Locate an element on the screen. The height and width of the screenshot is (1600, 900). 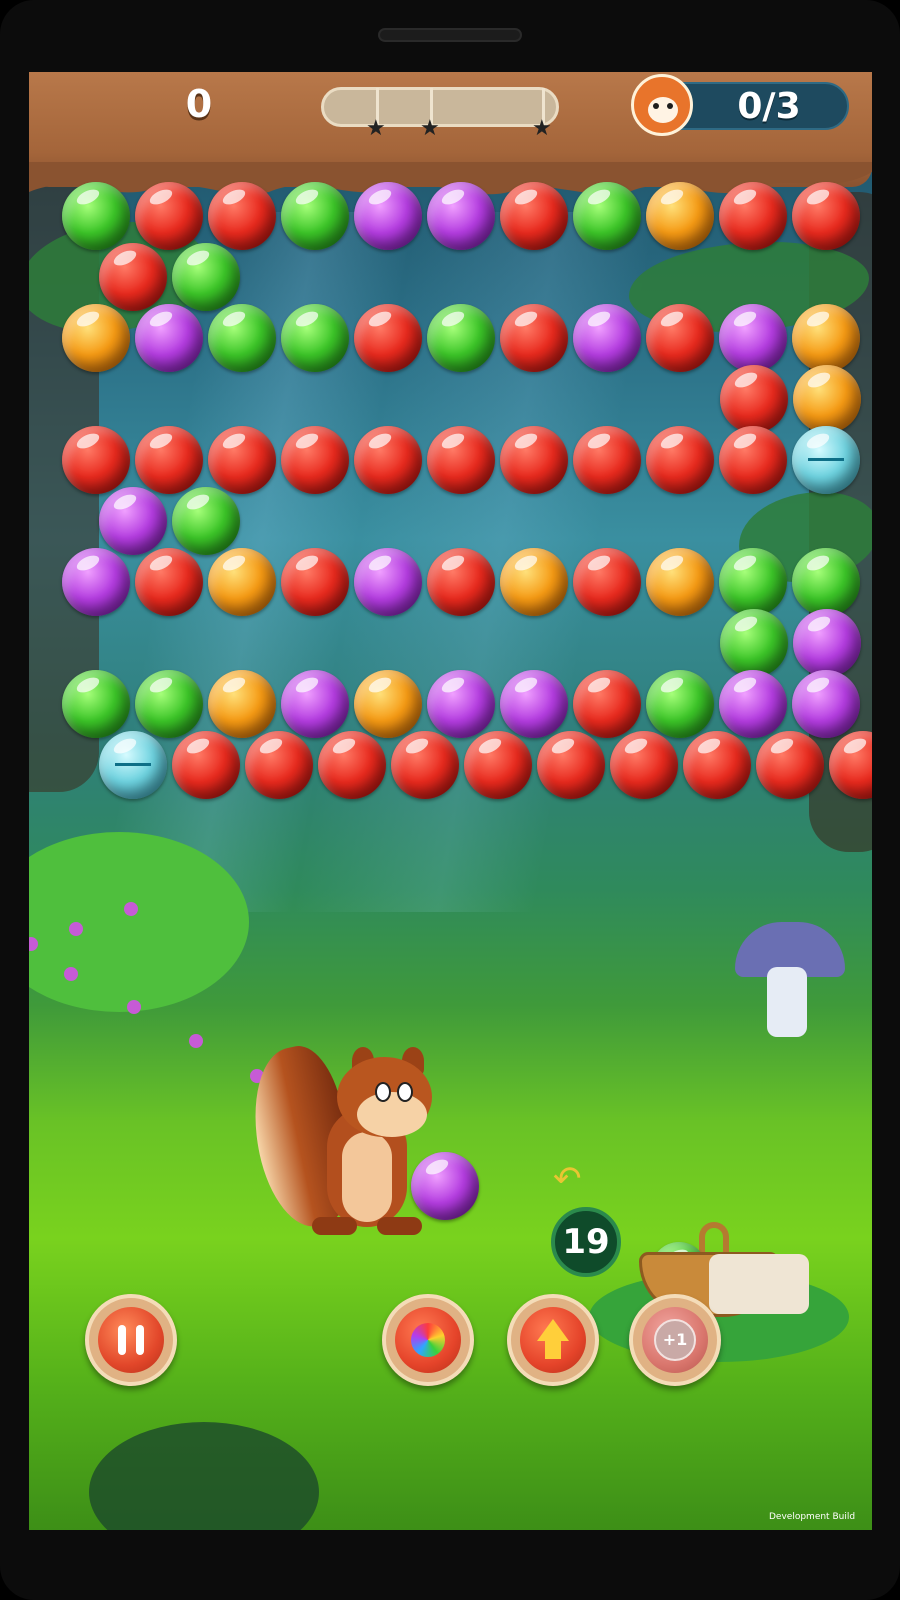
squirrel-shooter is located at coordinates (348, 1148).